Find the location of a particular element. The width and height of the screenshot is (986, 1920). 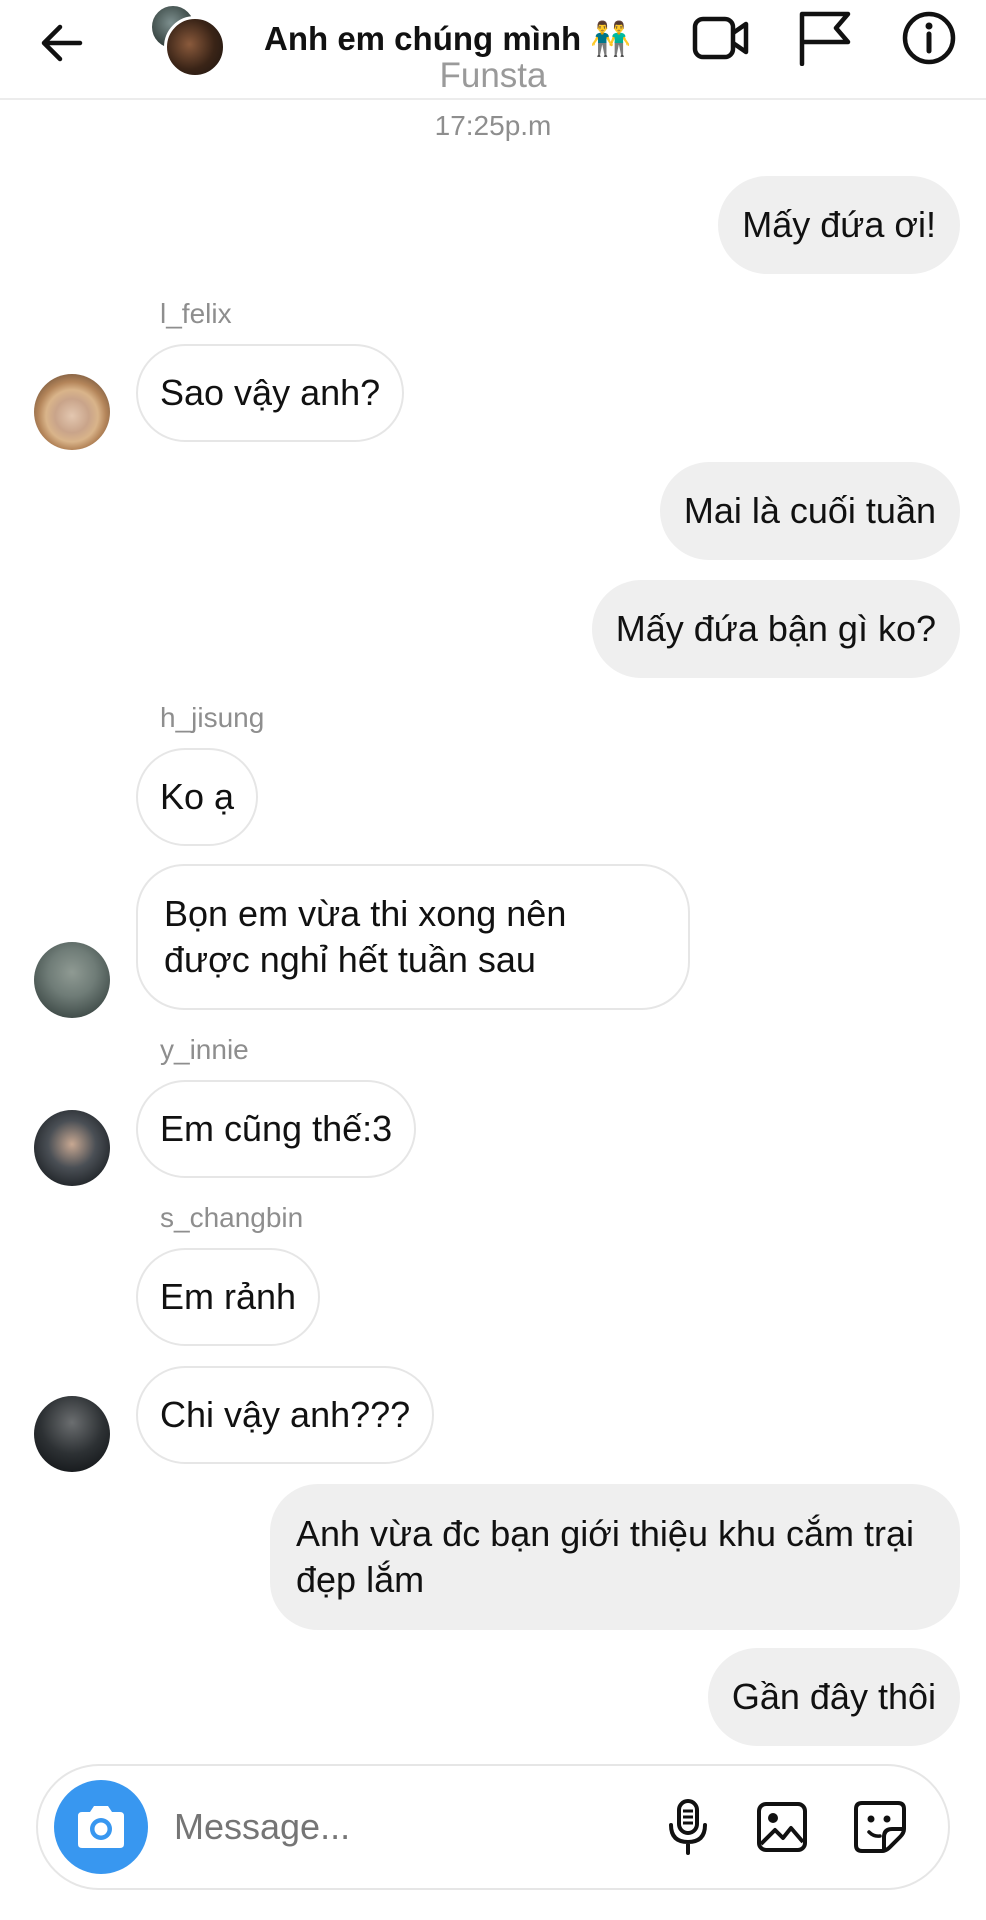

sender-name: h_jisung is located at coordinates (212, 717).